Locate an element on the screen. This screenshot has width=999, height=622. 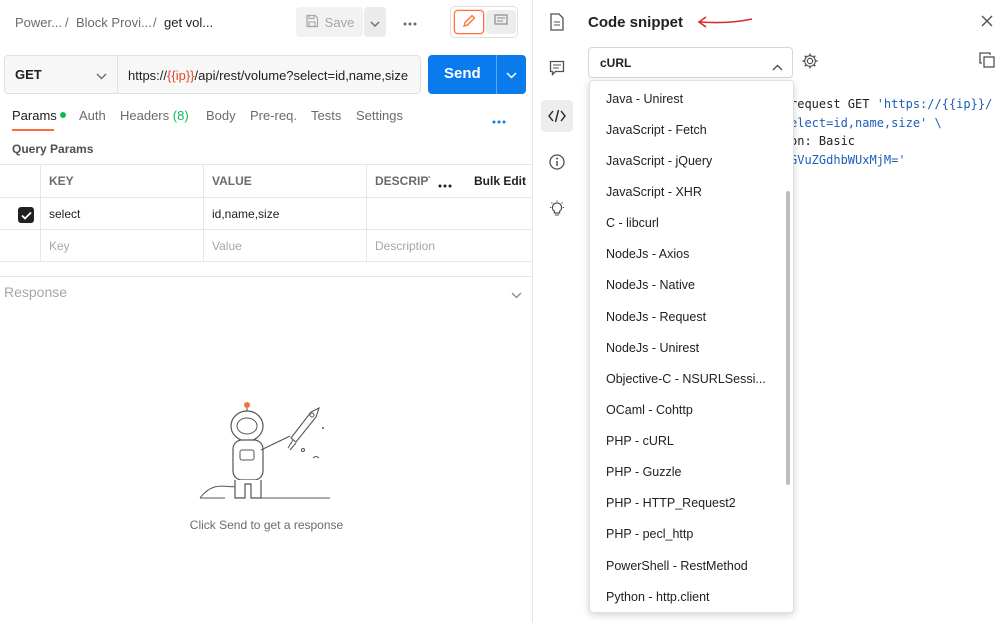
row-enabled-checkbox is located at coordinates (26, 215).